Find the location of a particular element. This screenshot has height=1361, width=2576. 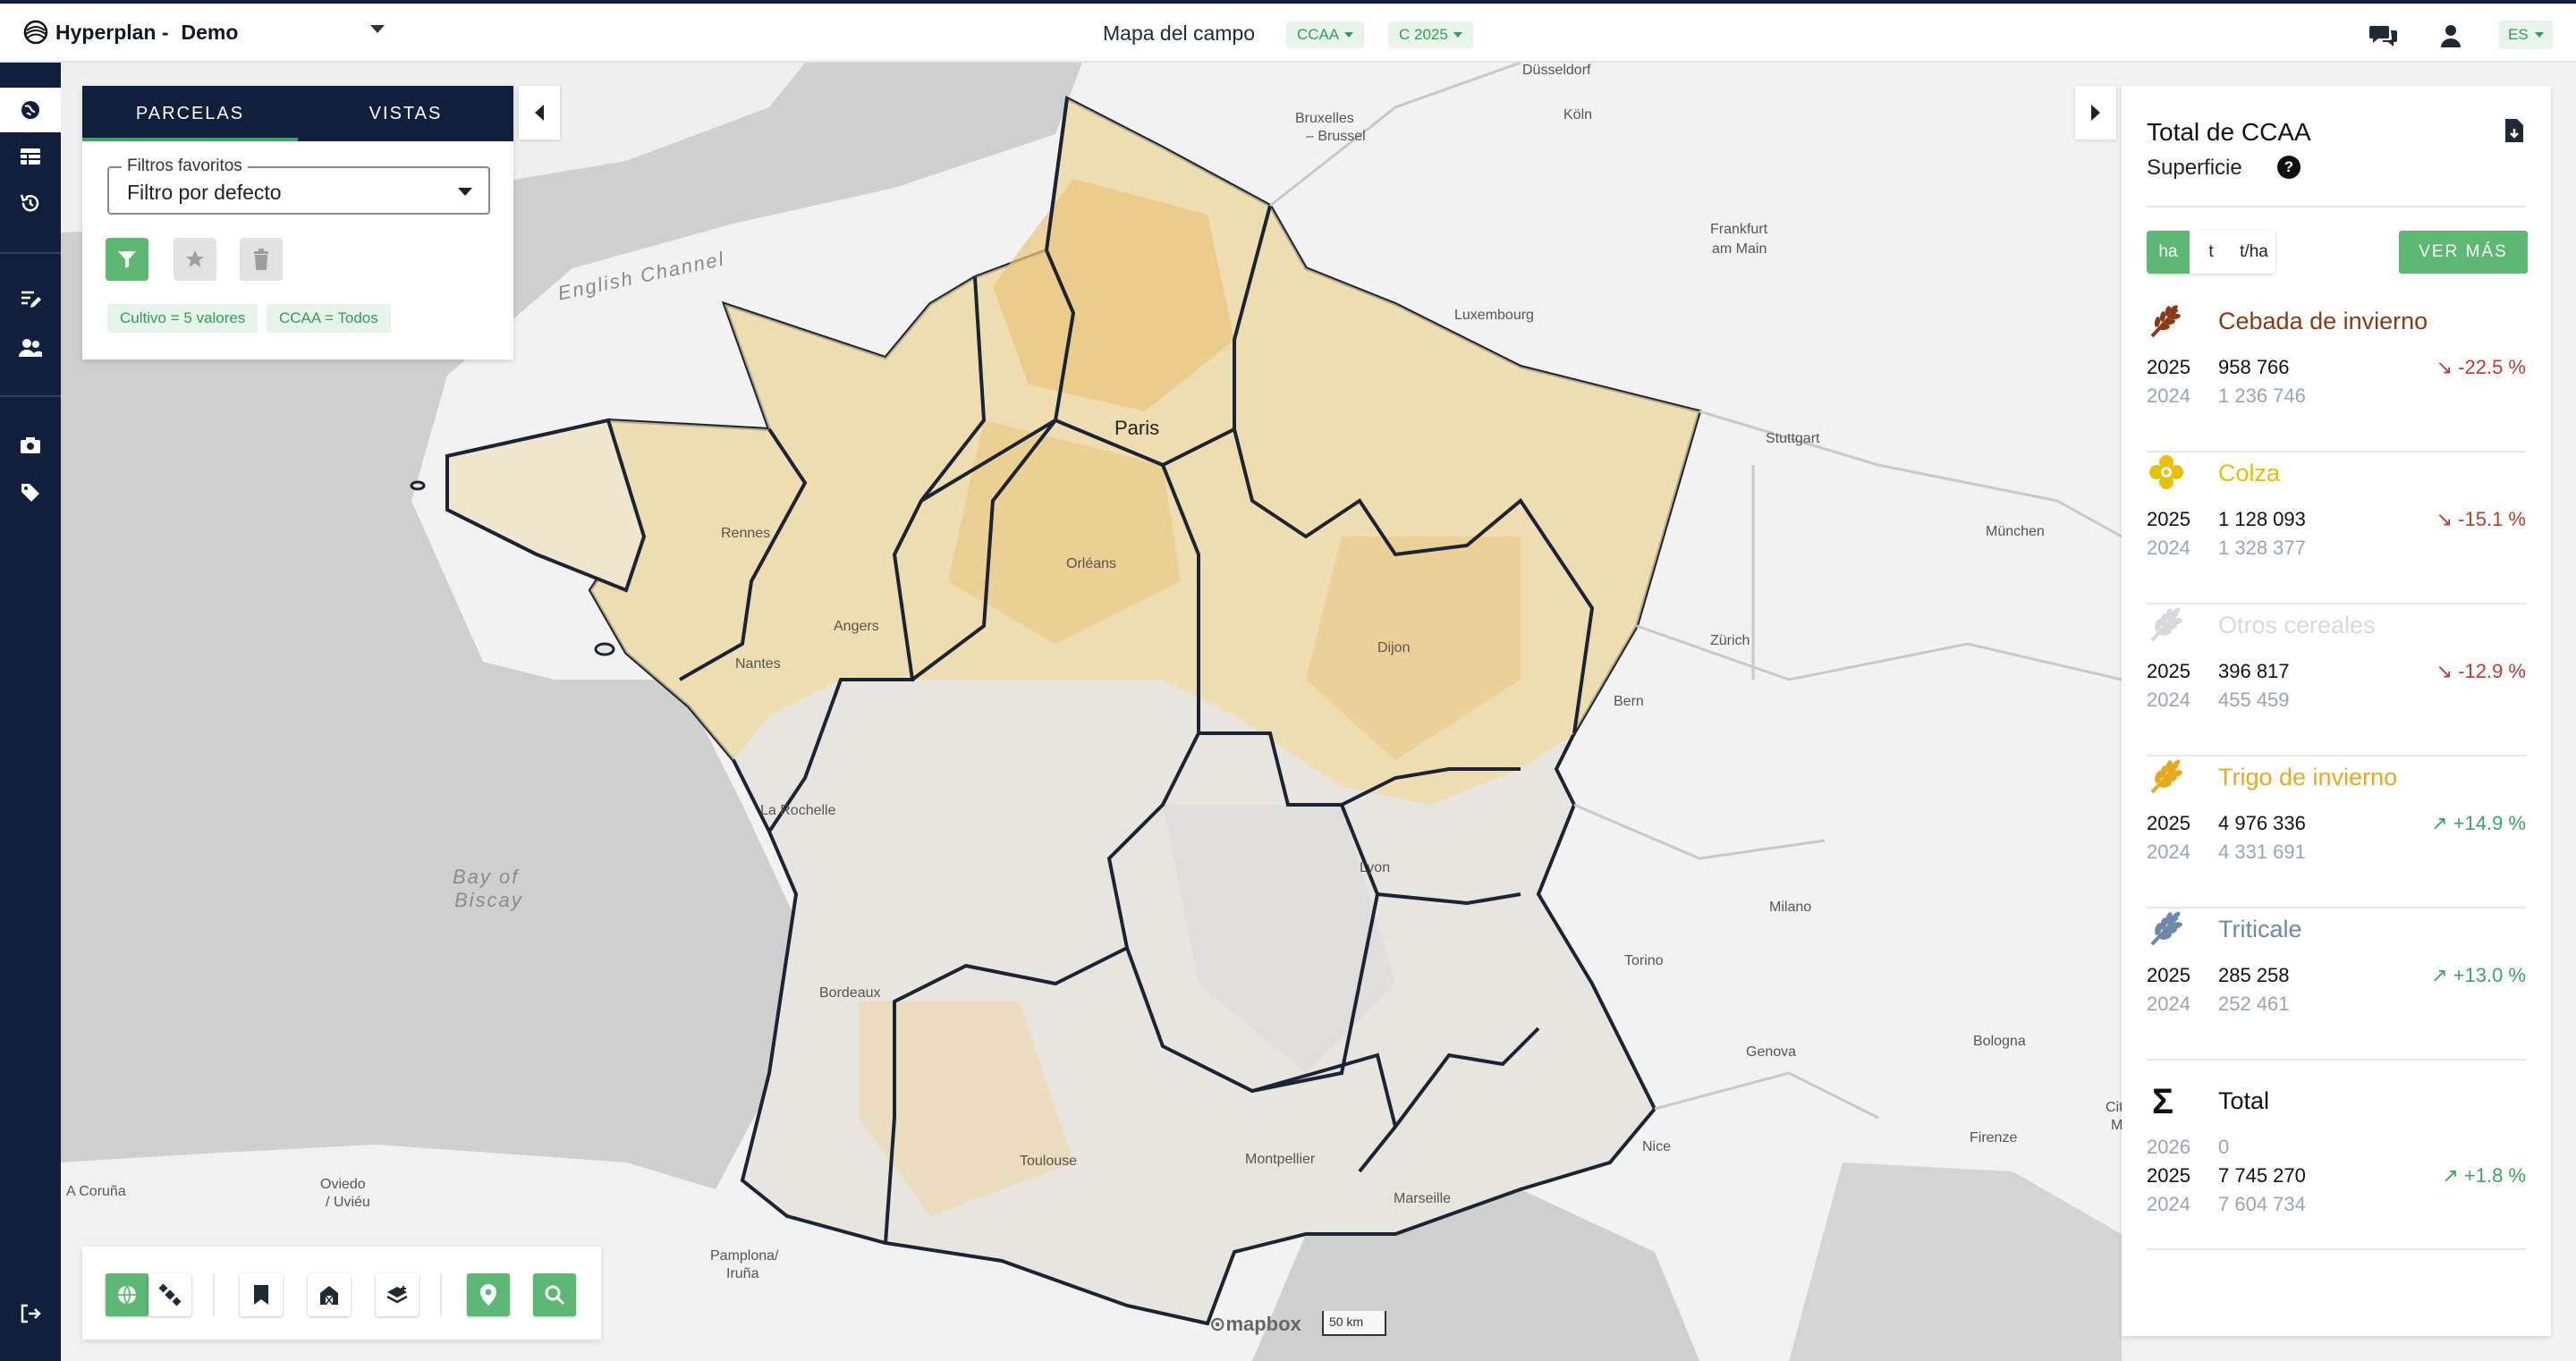

delete-filter-button is located at coordinates (261, 259).